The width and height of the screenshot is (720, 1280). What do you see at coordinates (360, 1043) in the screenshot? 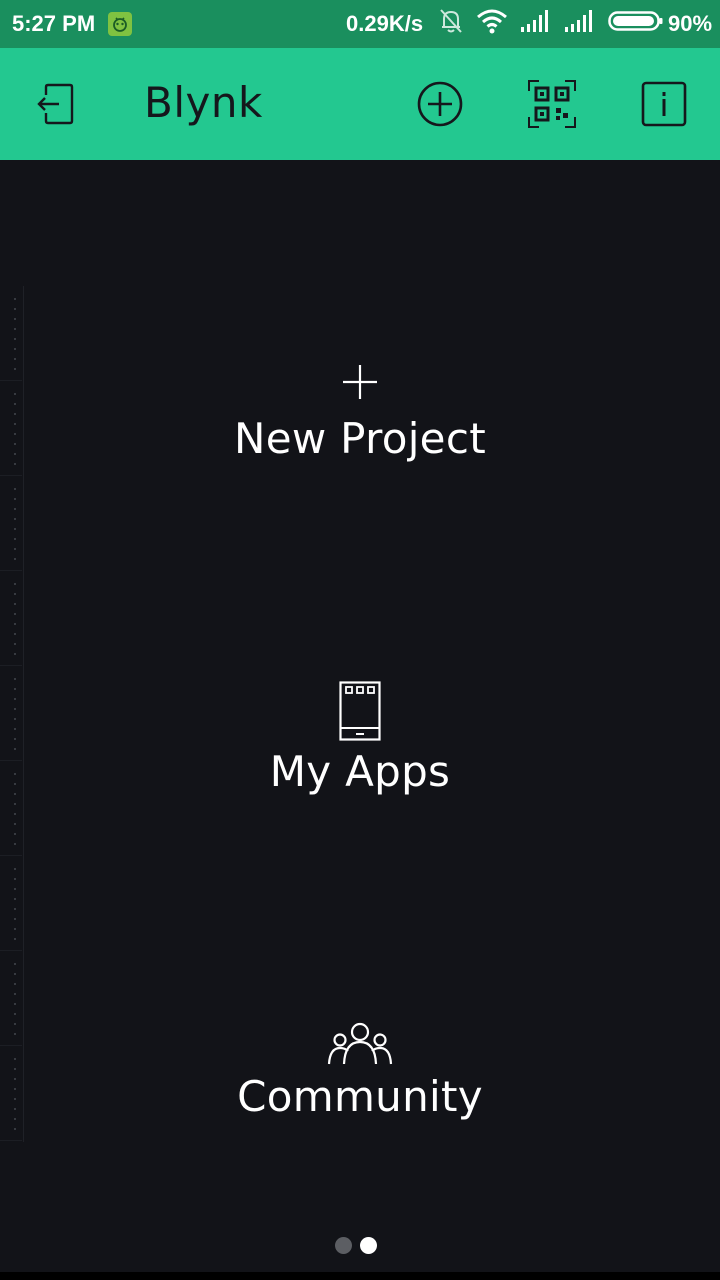
I see `community-people-icon` at bounding box center [360, 1043].